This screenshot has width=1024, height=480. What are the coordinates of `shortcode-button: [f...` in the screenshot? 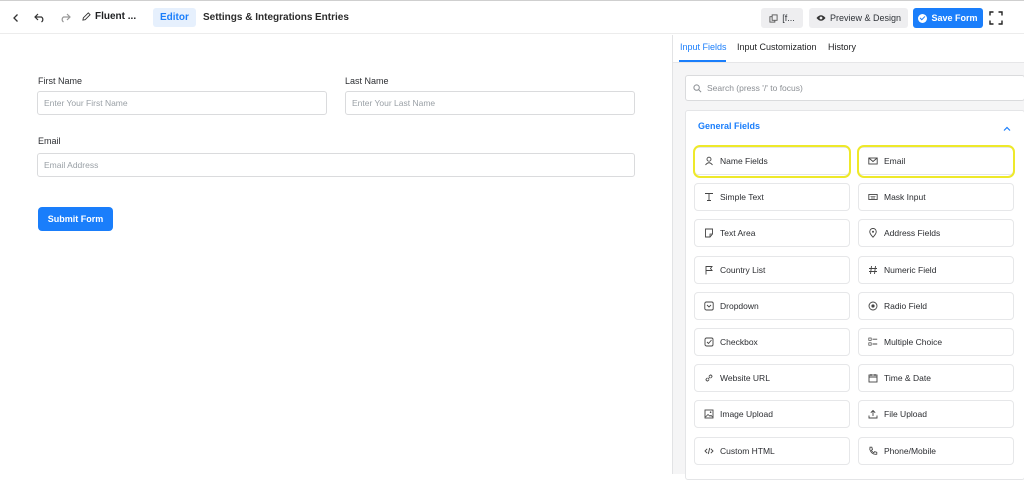 It's located at (782, 18).